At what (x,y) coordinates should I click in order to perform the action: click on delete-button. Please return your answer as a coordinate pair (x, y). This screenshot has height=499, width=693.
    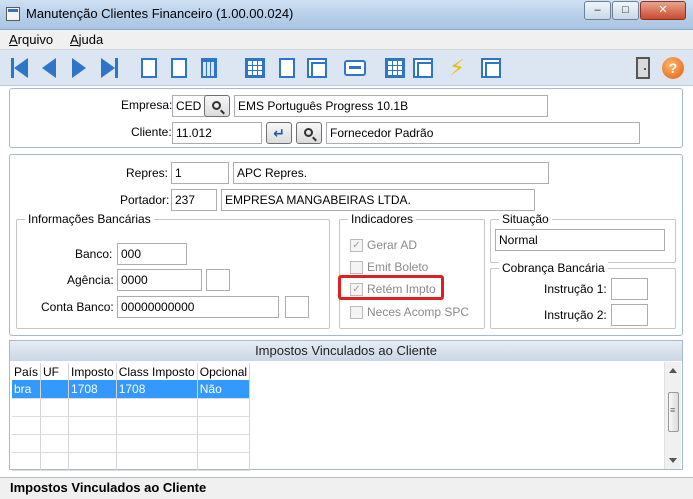
    Looking at the image, I should click on (209, 68).